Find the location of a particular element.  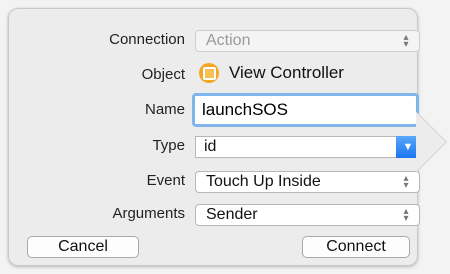

event-label: Event is located at coordinates (165, 180).